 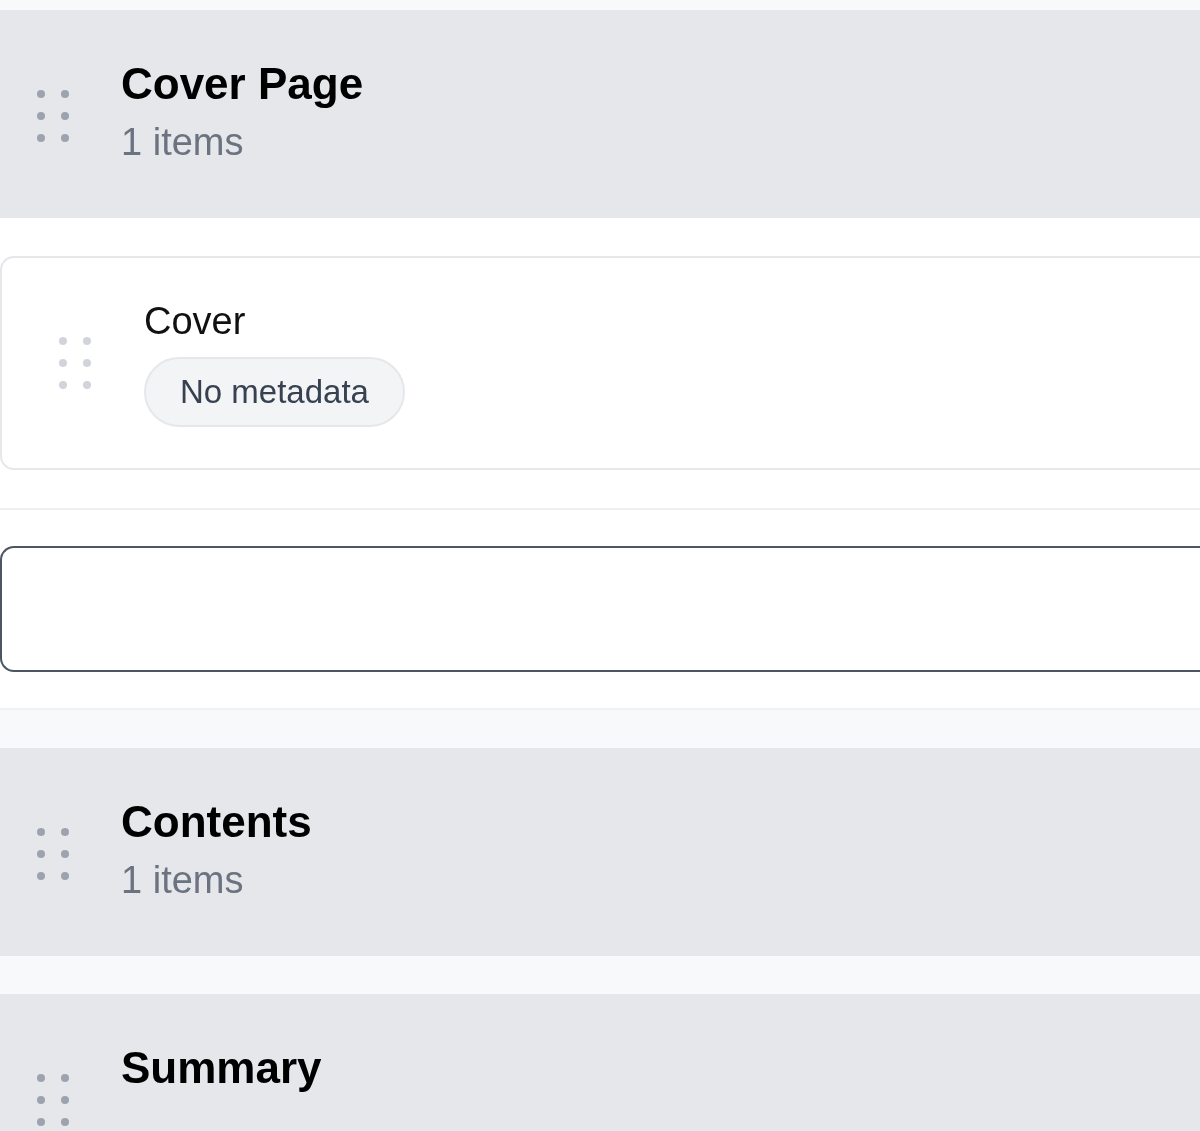 I want to click on item-title: Cover, so click(x=195, y=321).